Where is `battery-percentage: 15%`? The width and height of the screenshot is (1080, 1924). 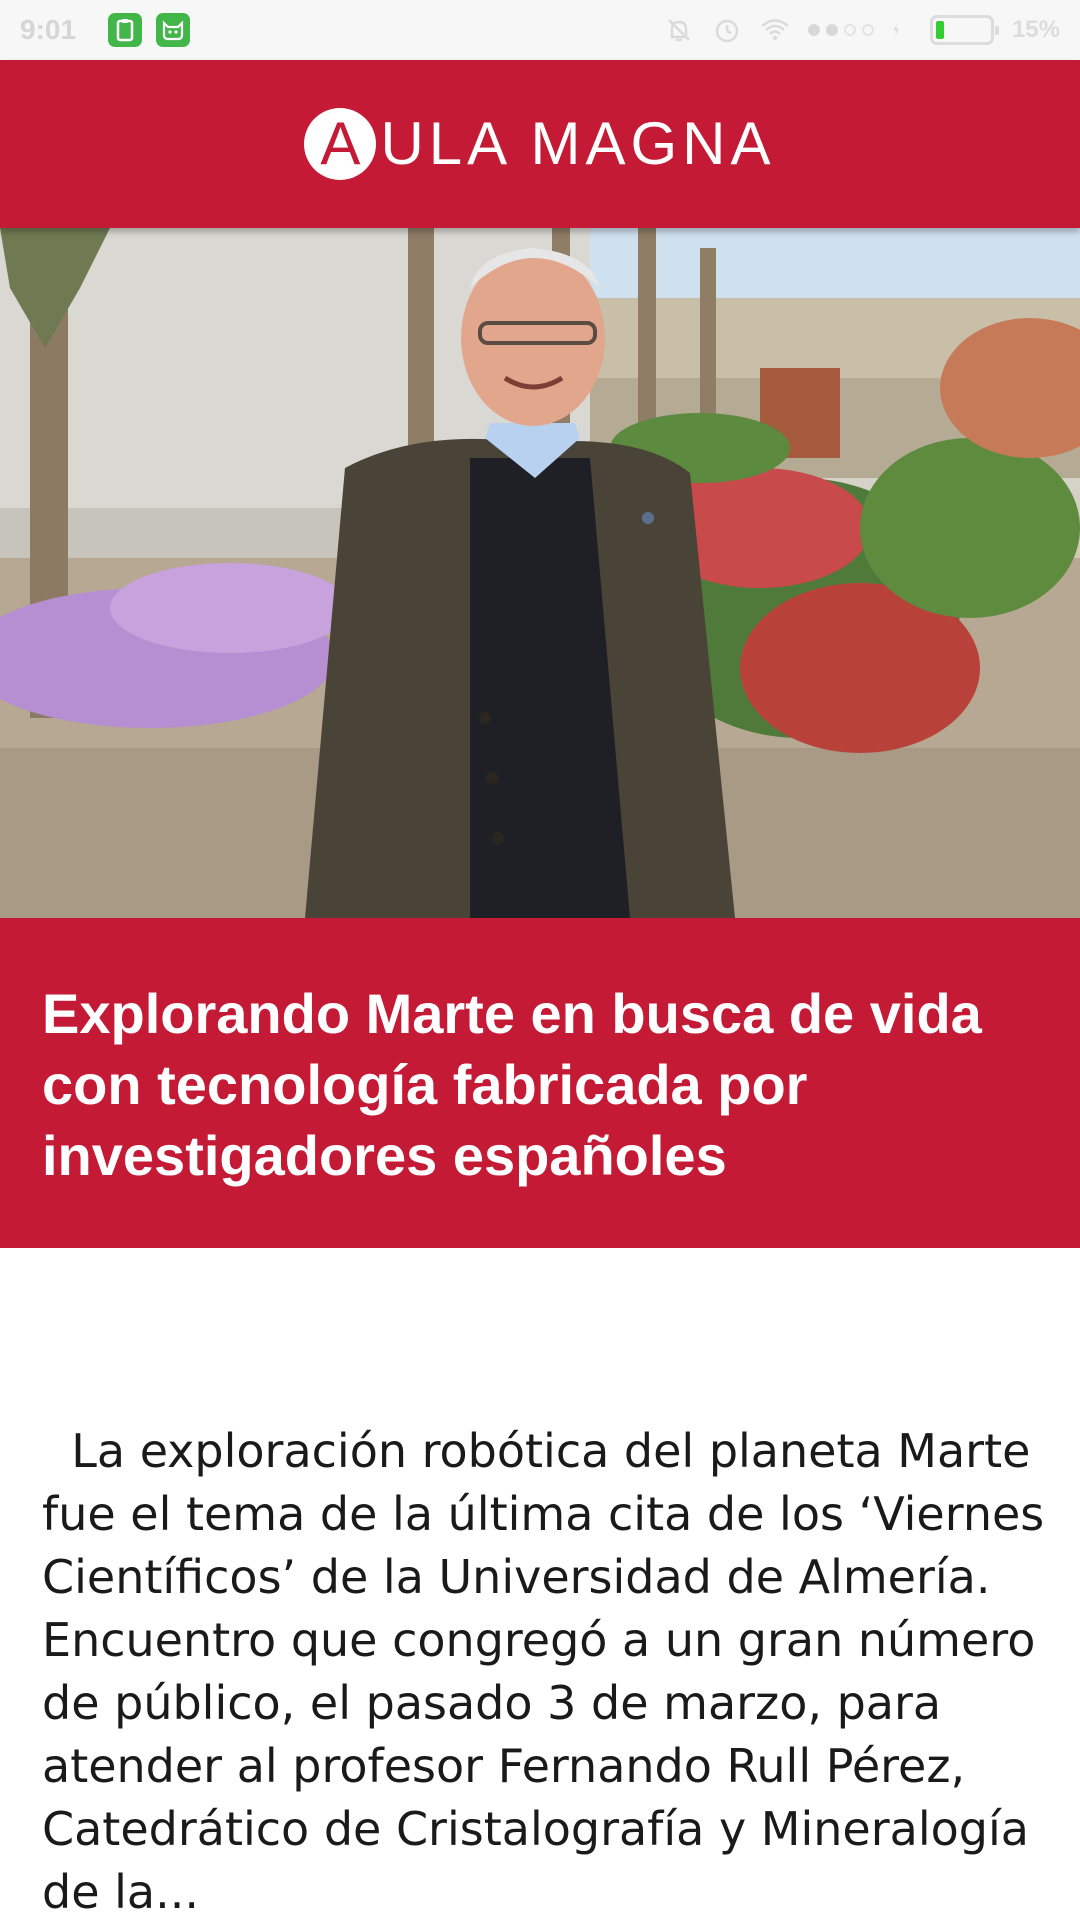 battery-percentage: 15% is located at coordinates (1035, 29).